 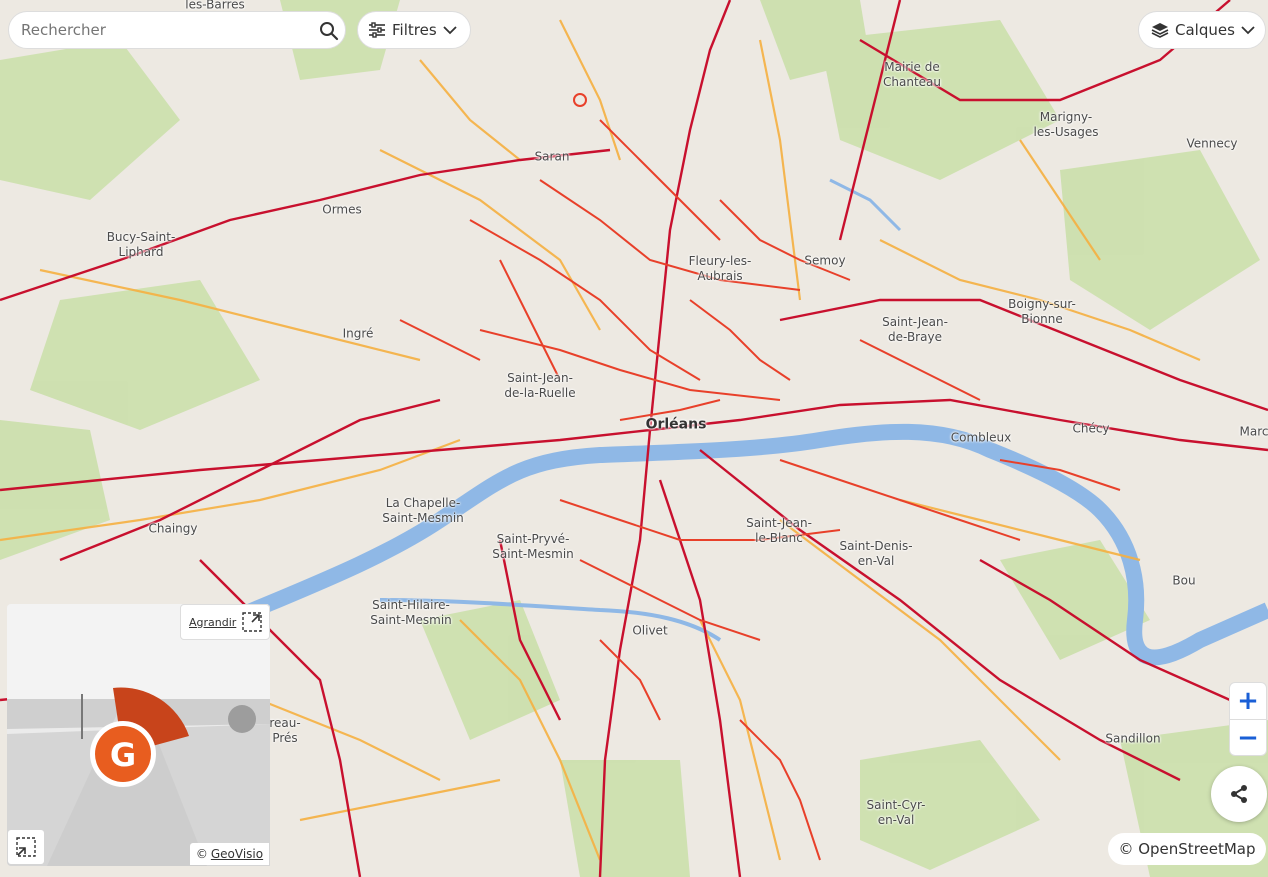 I want to click on share-icon, so click(x=1239, y=794).